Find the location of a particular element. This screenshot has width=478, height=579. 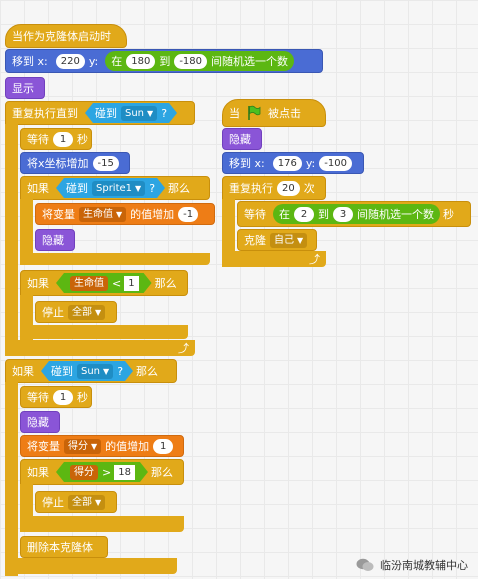

if1-c-foot is located at coordinates (115, 259).